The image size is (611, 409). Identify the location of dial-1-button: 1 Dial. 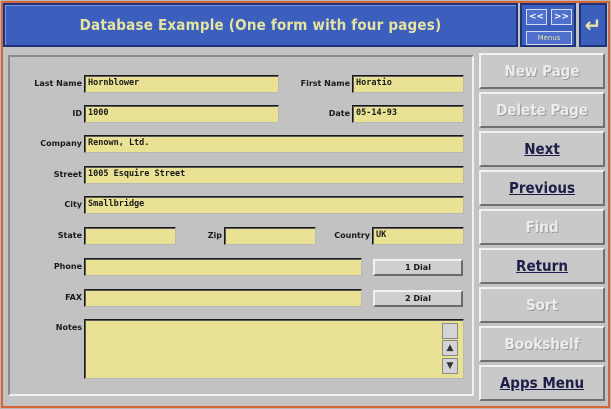
(418, 267).